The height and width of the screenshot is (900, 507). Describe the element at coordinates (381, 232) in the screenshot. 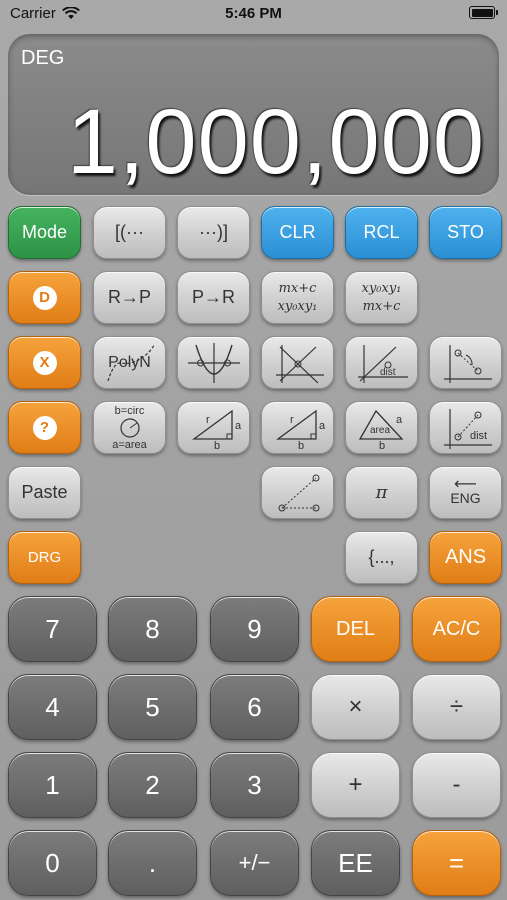

I see `recall-button: RCL` at that location.